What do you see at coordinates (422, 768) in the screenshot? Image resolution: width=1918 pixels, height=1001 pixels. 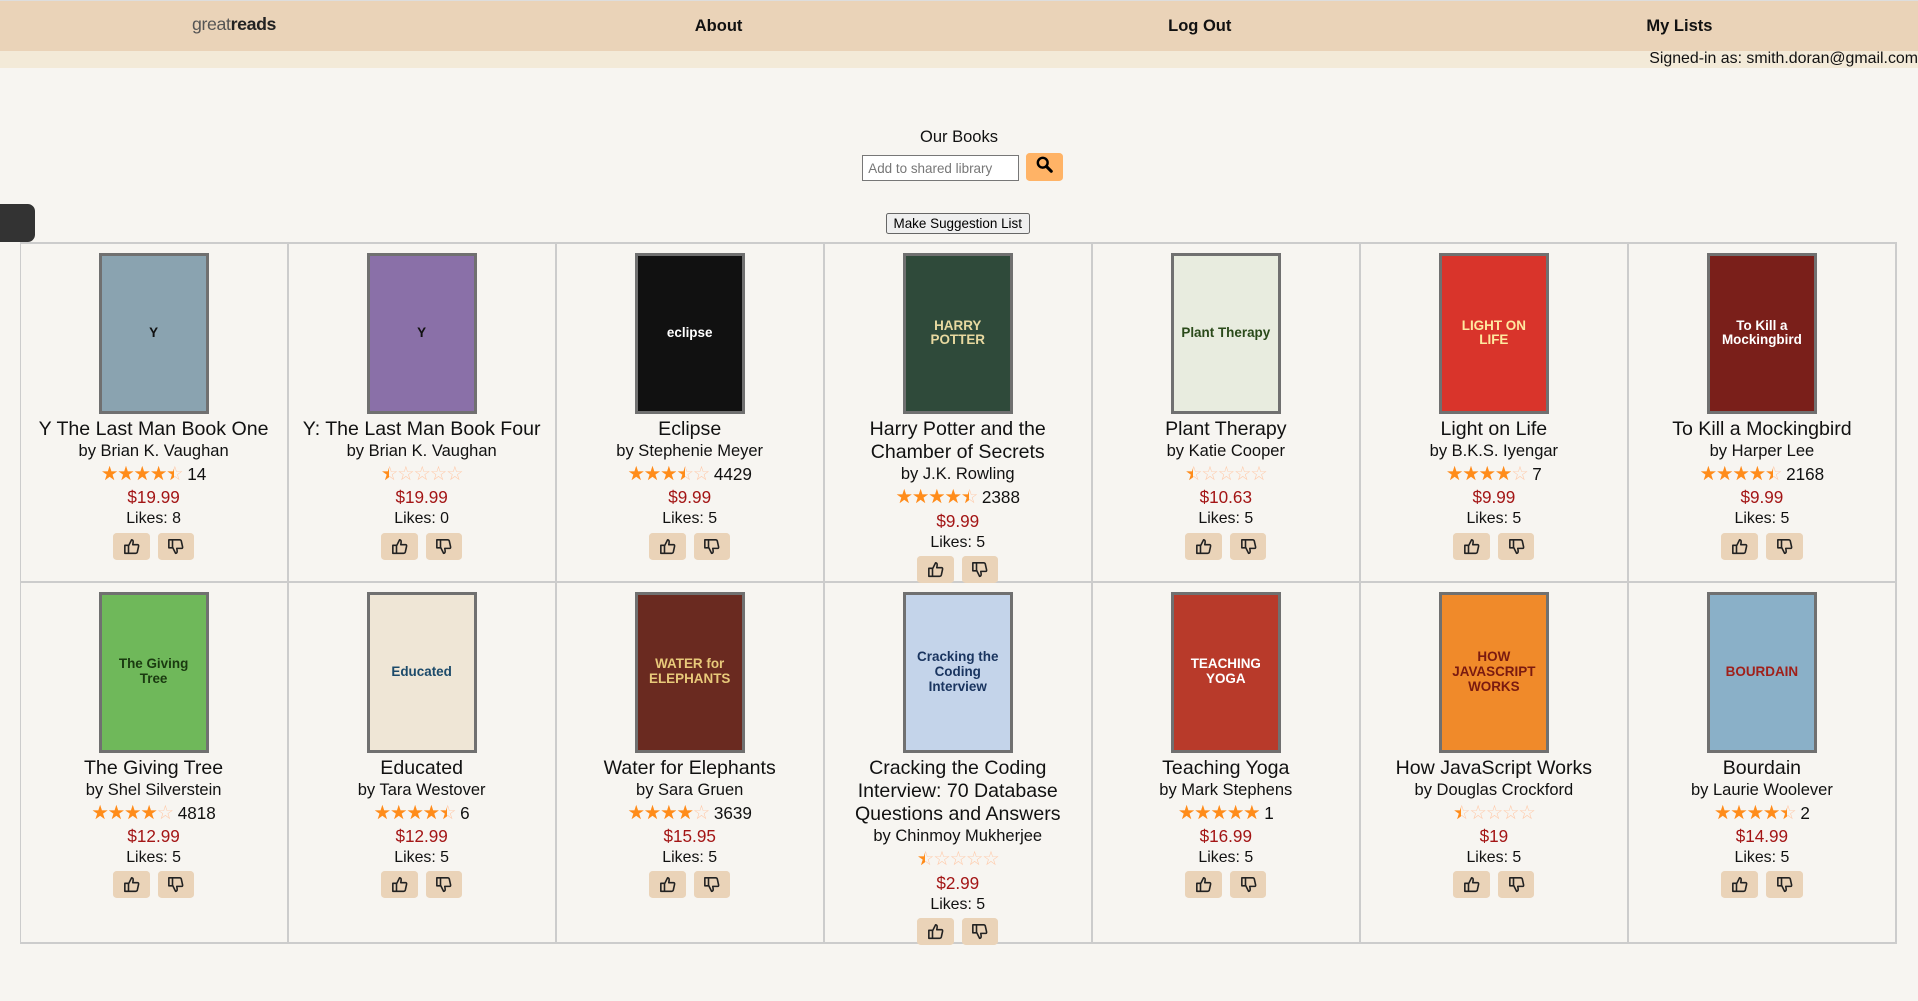 I see `book-title: Educated` at bounding box center [422, 768].